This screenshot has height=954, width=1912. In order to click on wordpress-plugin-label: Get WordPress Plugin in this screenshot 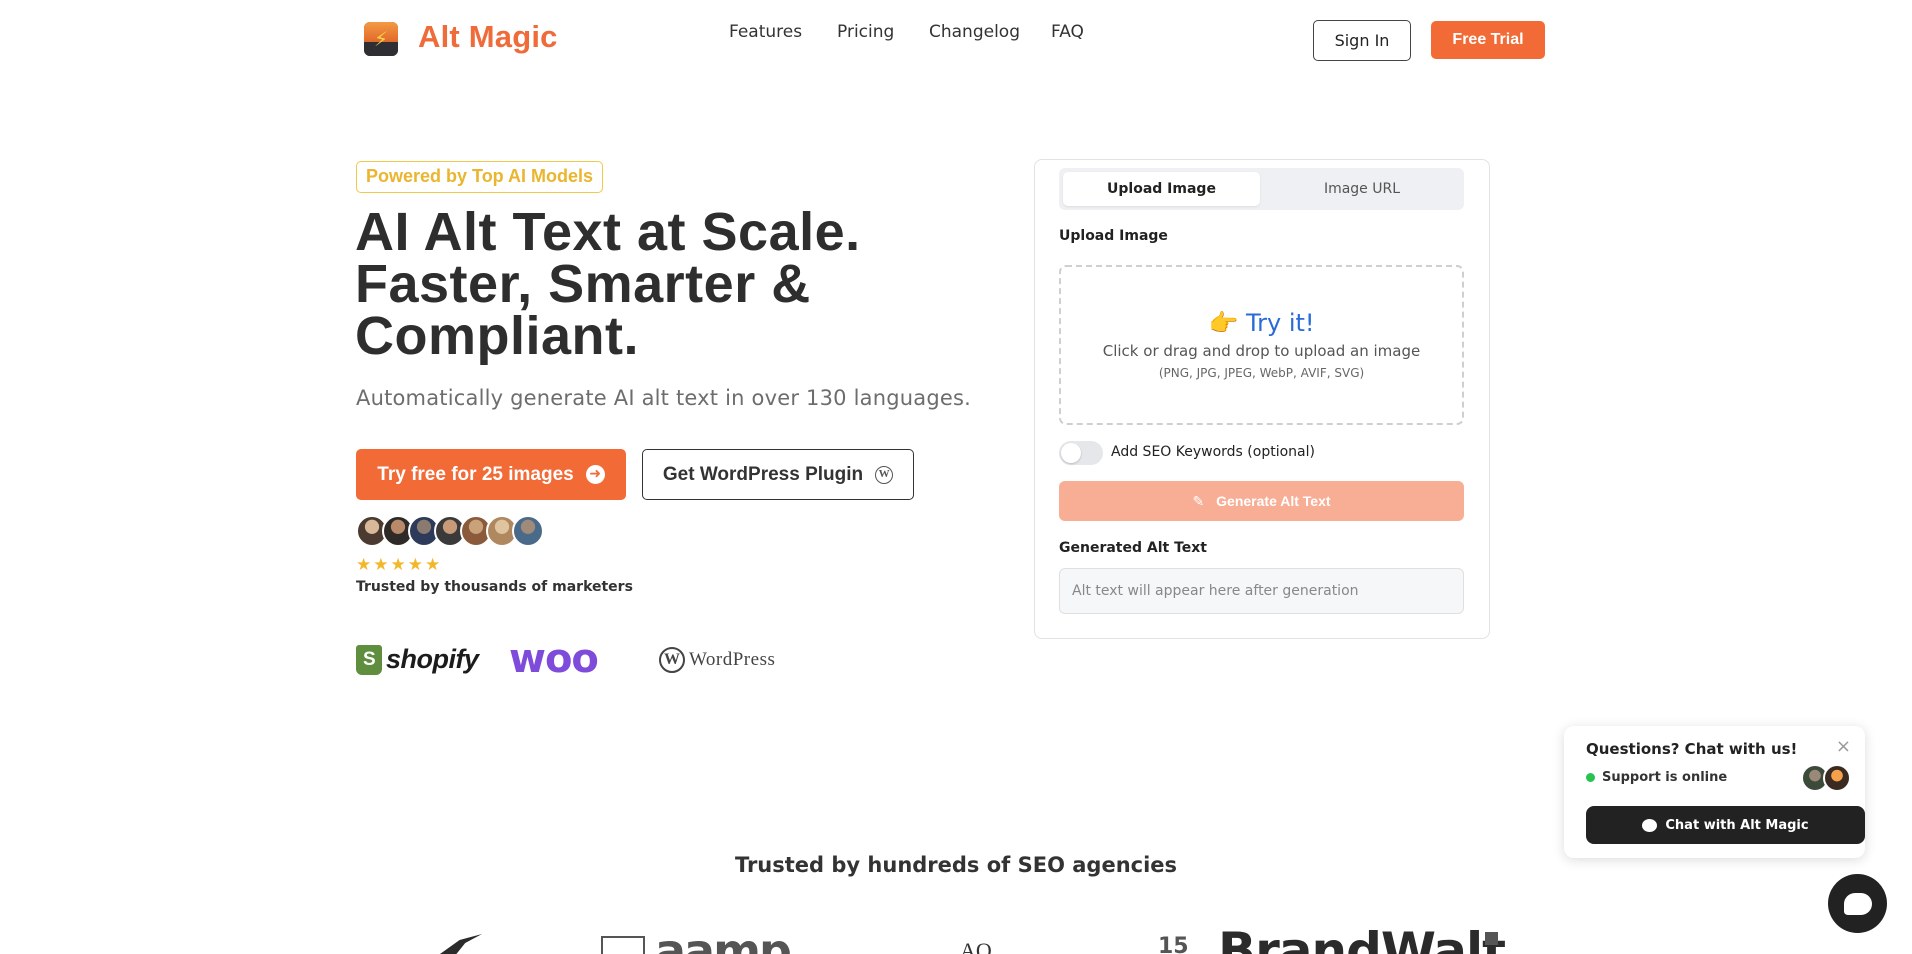, I will do `click(763, 474)`.